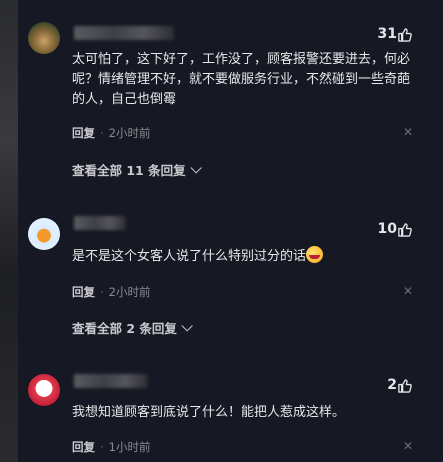  I want to click on view-replies-label: 查看全部 11 条回复, so click(129, 170).